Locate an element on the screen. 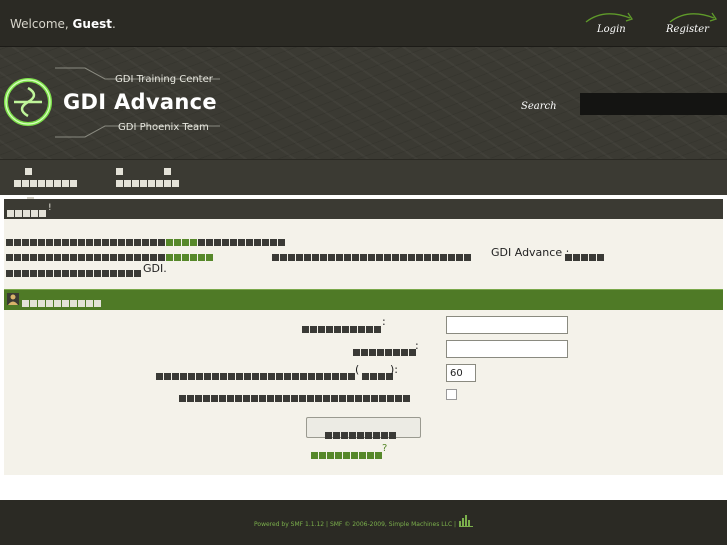  username-colon: : is located at coordinates (384, 321).